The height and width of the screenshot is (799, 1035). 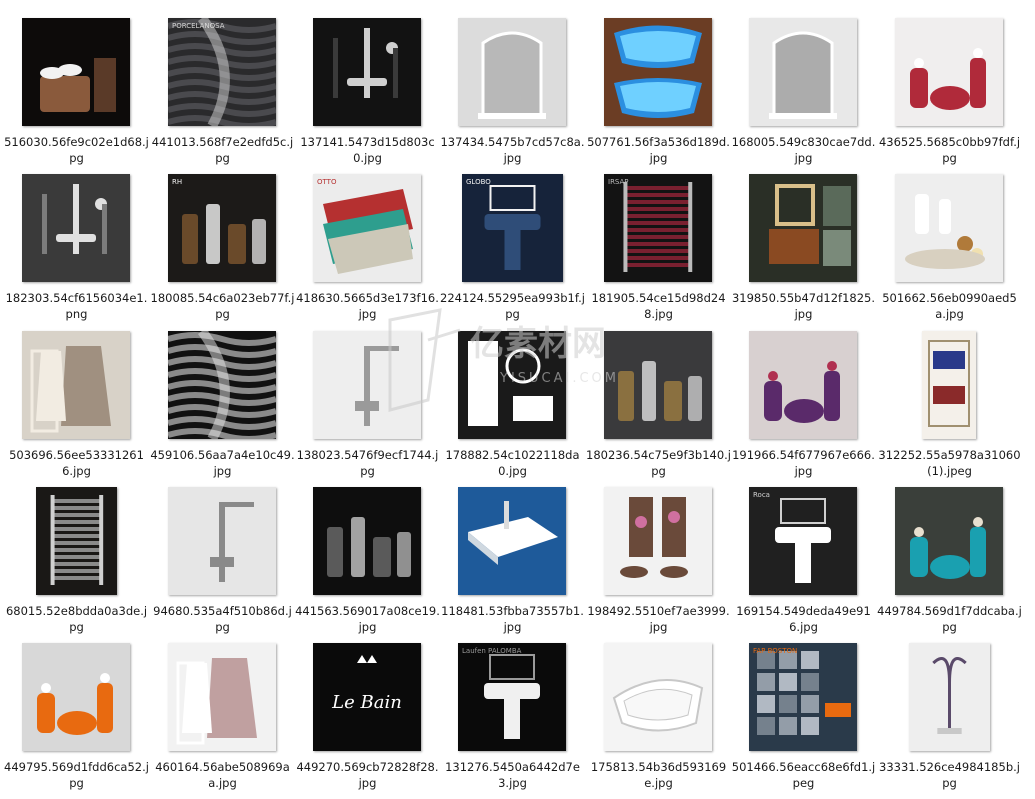 What do you see at coordinates (367, 150) in the screenshot?
I see `file-name-label: 137141.5473d15d803c0.jpg` at bounding box center [367, 150].